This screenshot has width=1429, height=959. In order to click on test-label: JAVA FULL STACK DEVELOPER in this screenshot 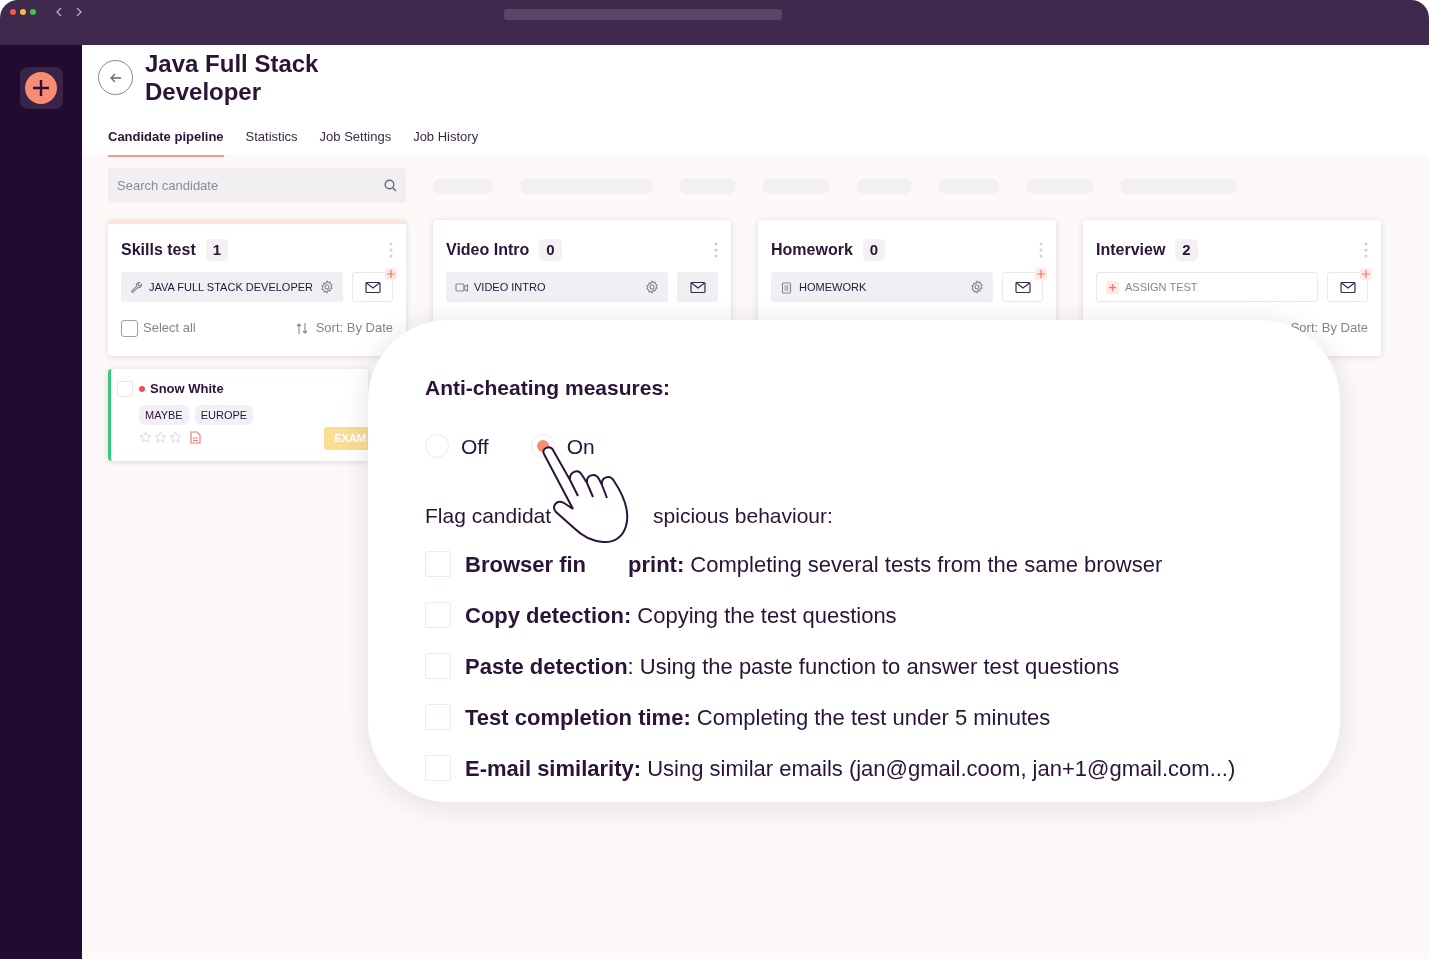, I will do `click(231, 287)`.